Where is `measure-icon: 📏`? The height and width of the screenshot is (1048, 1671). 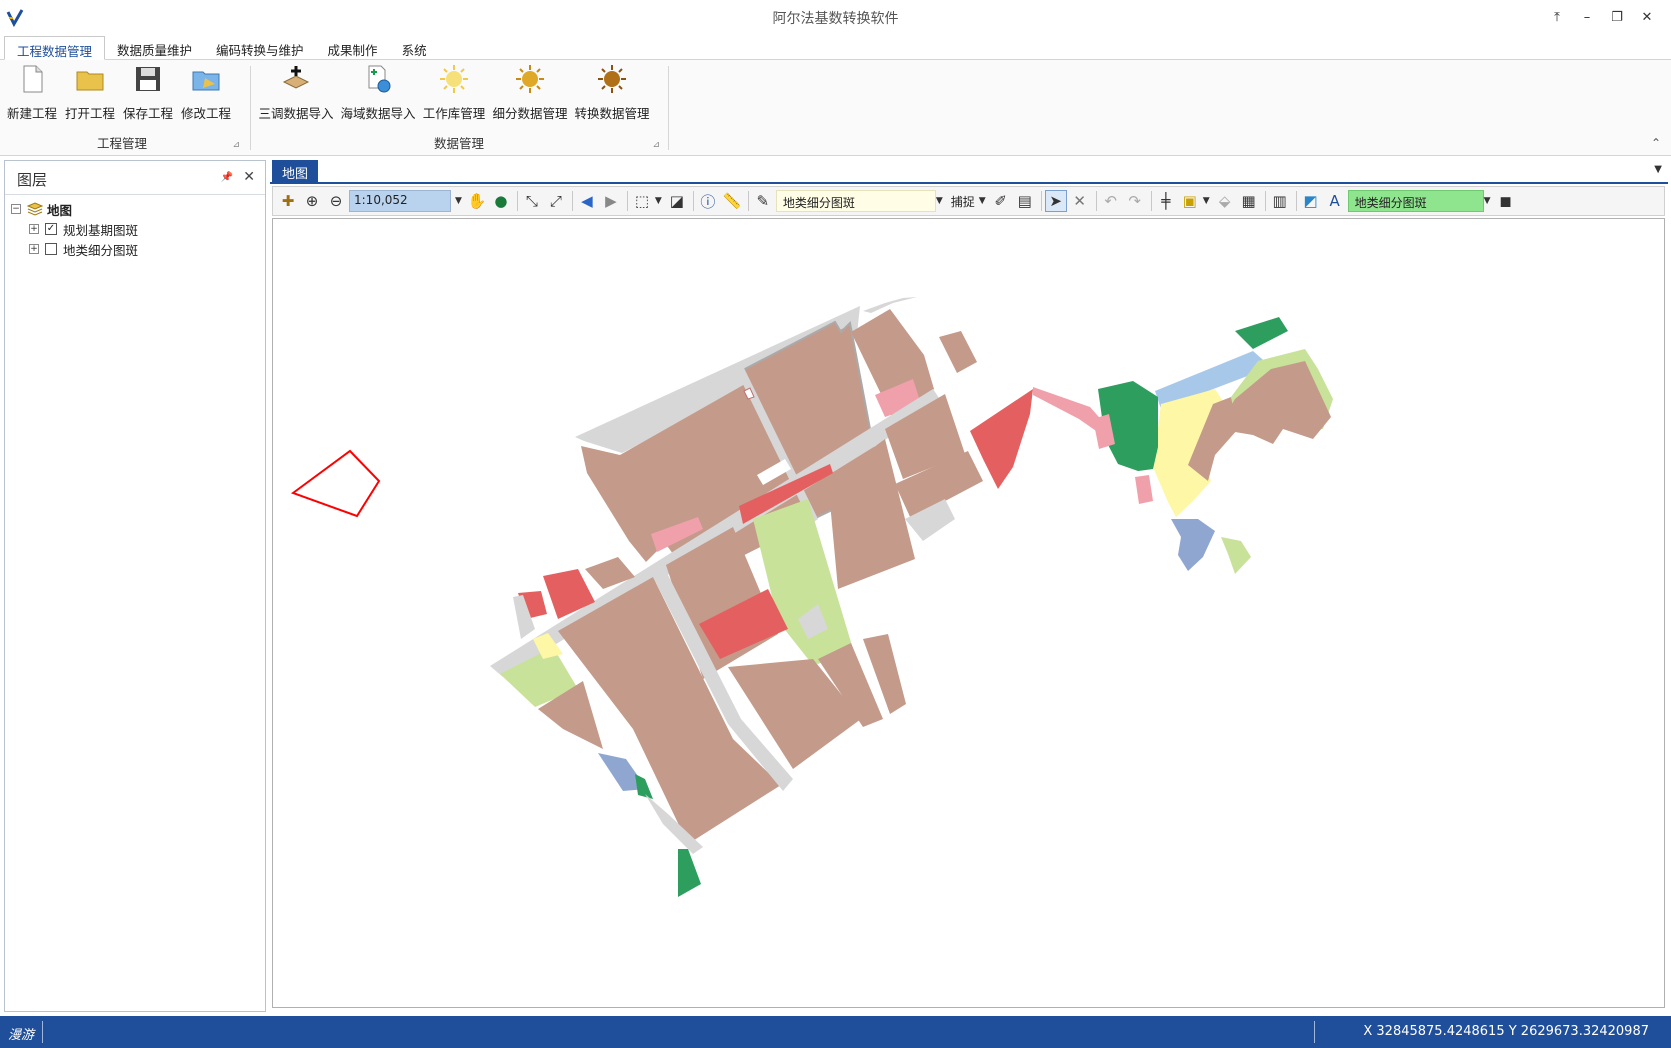 measure-icon: 📏 is located at coordinates (732, 201).